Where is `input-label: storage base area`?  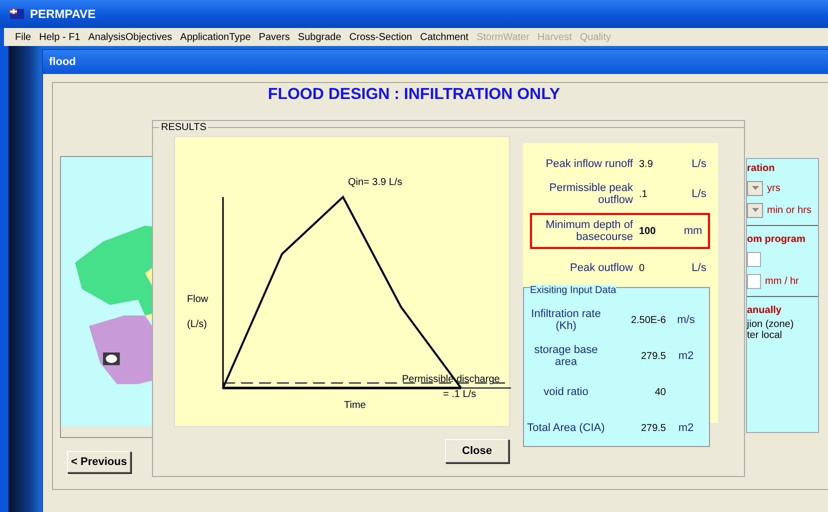 input-label: storage base area is located at coordinates (566, 356).